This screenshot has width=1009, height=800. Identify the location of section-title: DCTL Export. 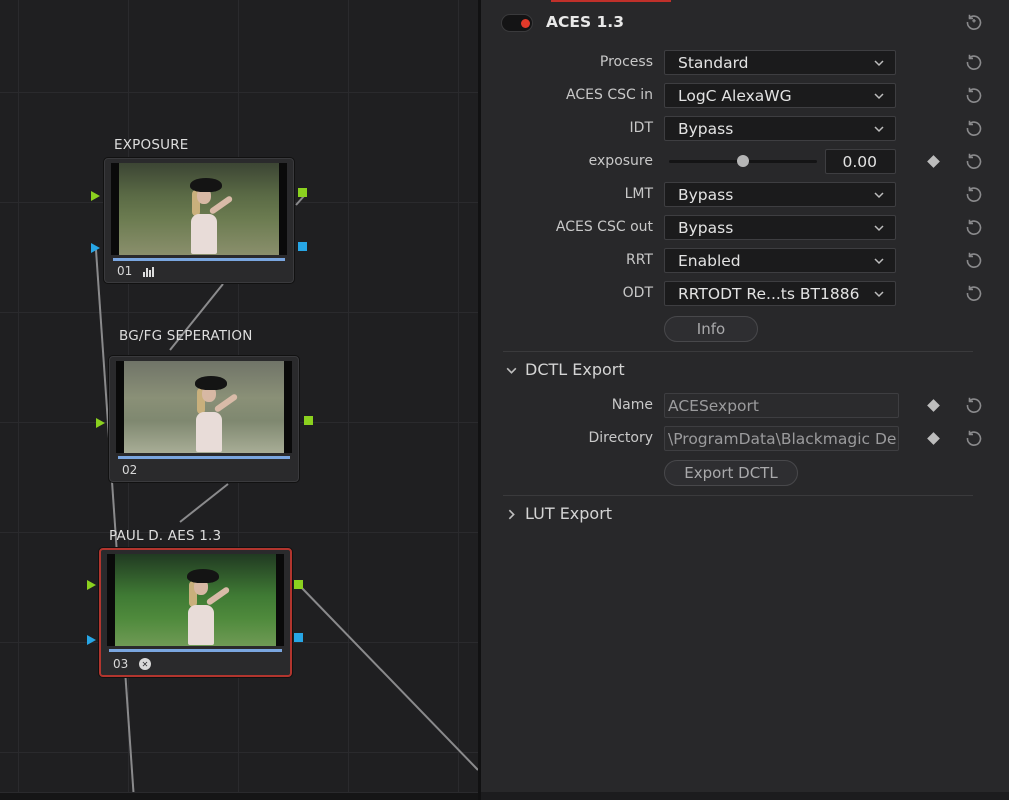
(575, 369).